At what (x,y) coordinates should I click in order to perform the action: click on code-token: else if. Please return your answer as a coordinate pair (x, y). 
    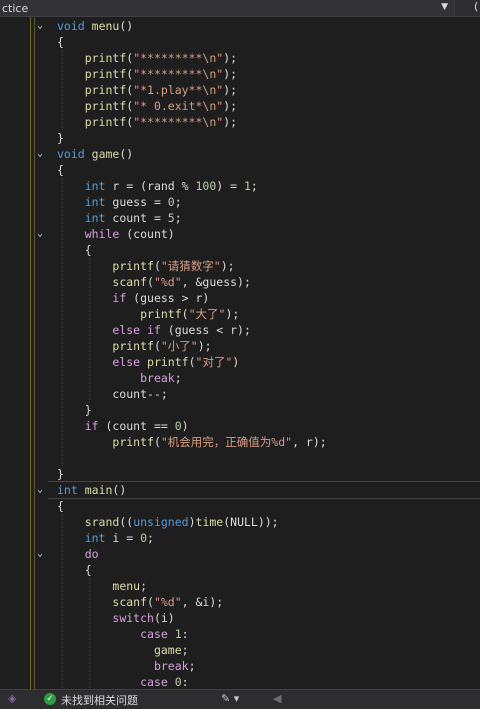
    Looking at the image, I should click on (136, 330).